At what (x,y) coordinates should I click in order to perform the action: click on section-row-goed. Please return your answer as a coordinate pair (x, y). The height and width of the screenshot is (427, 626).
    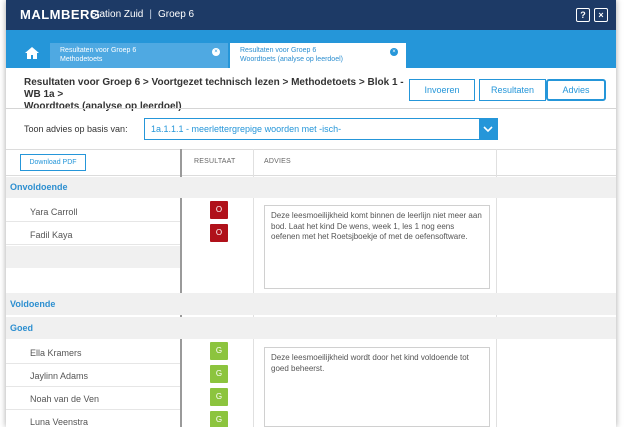
    Looking at the image, I should click on (311, 328).